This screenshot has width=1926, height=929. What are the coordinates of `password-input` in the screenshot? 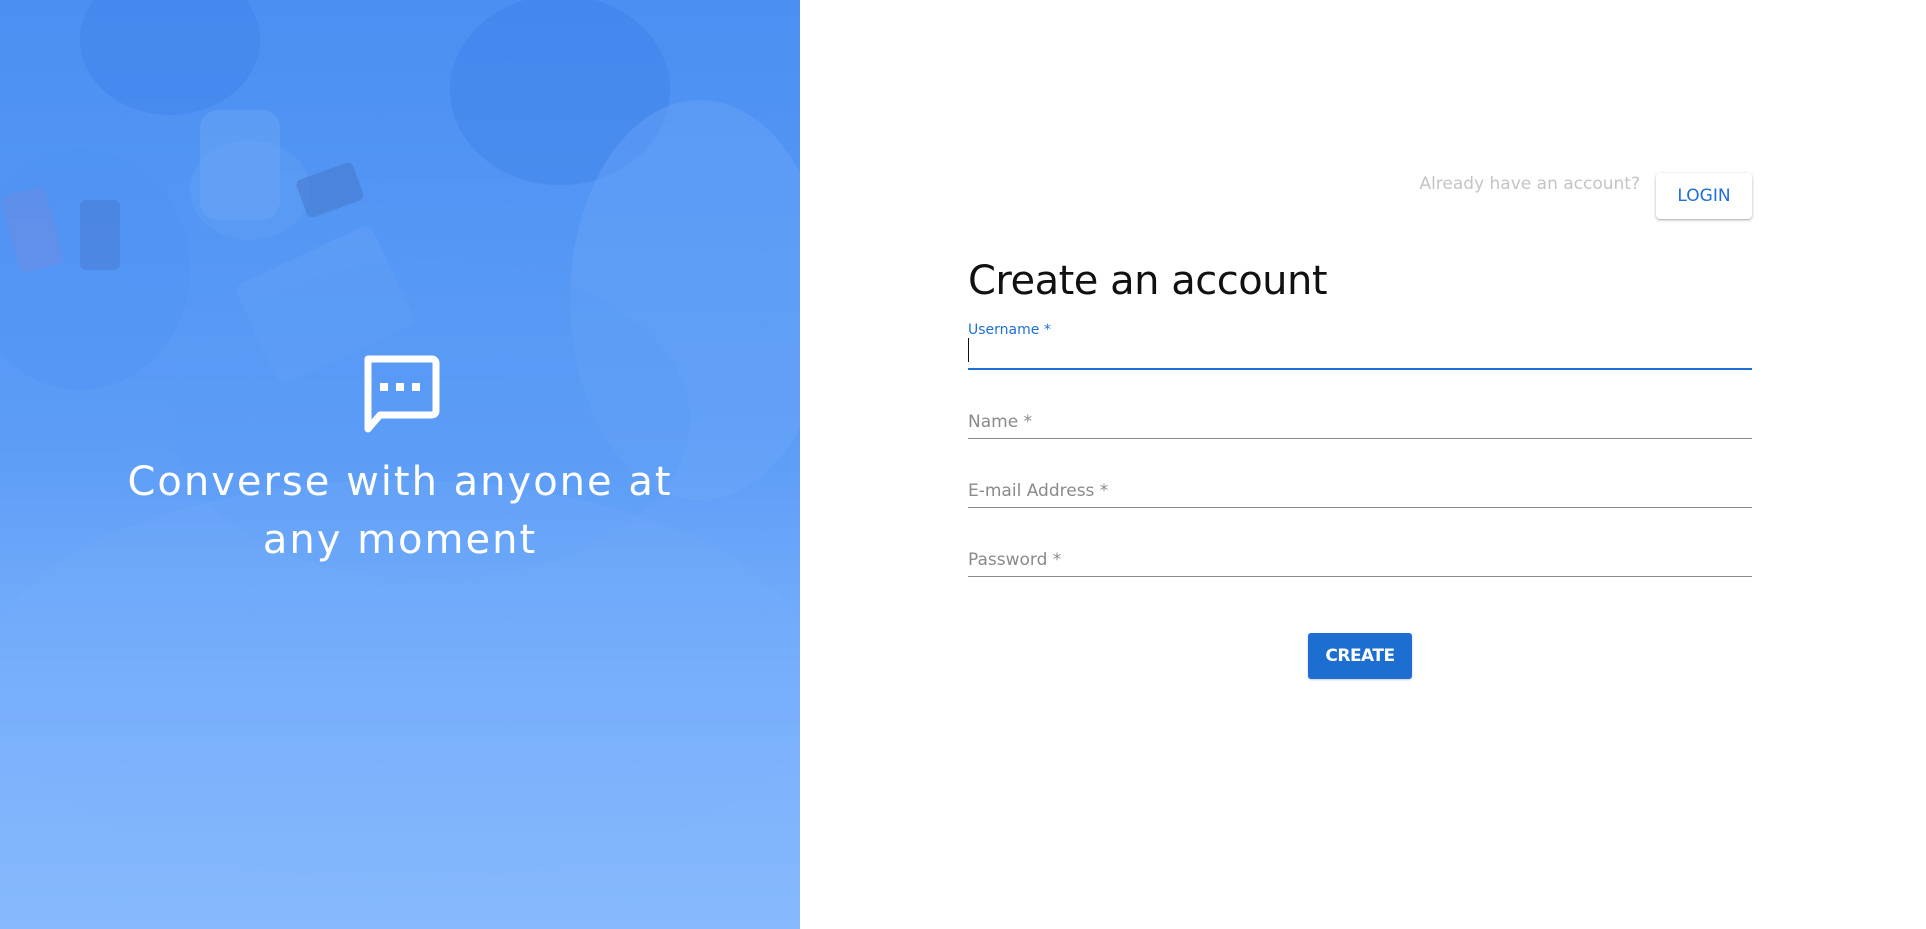 It's located at (1360, 561).